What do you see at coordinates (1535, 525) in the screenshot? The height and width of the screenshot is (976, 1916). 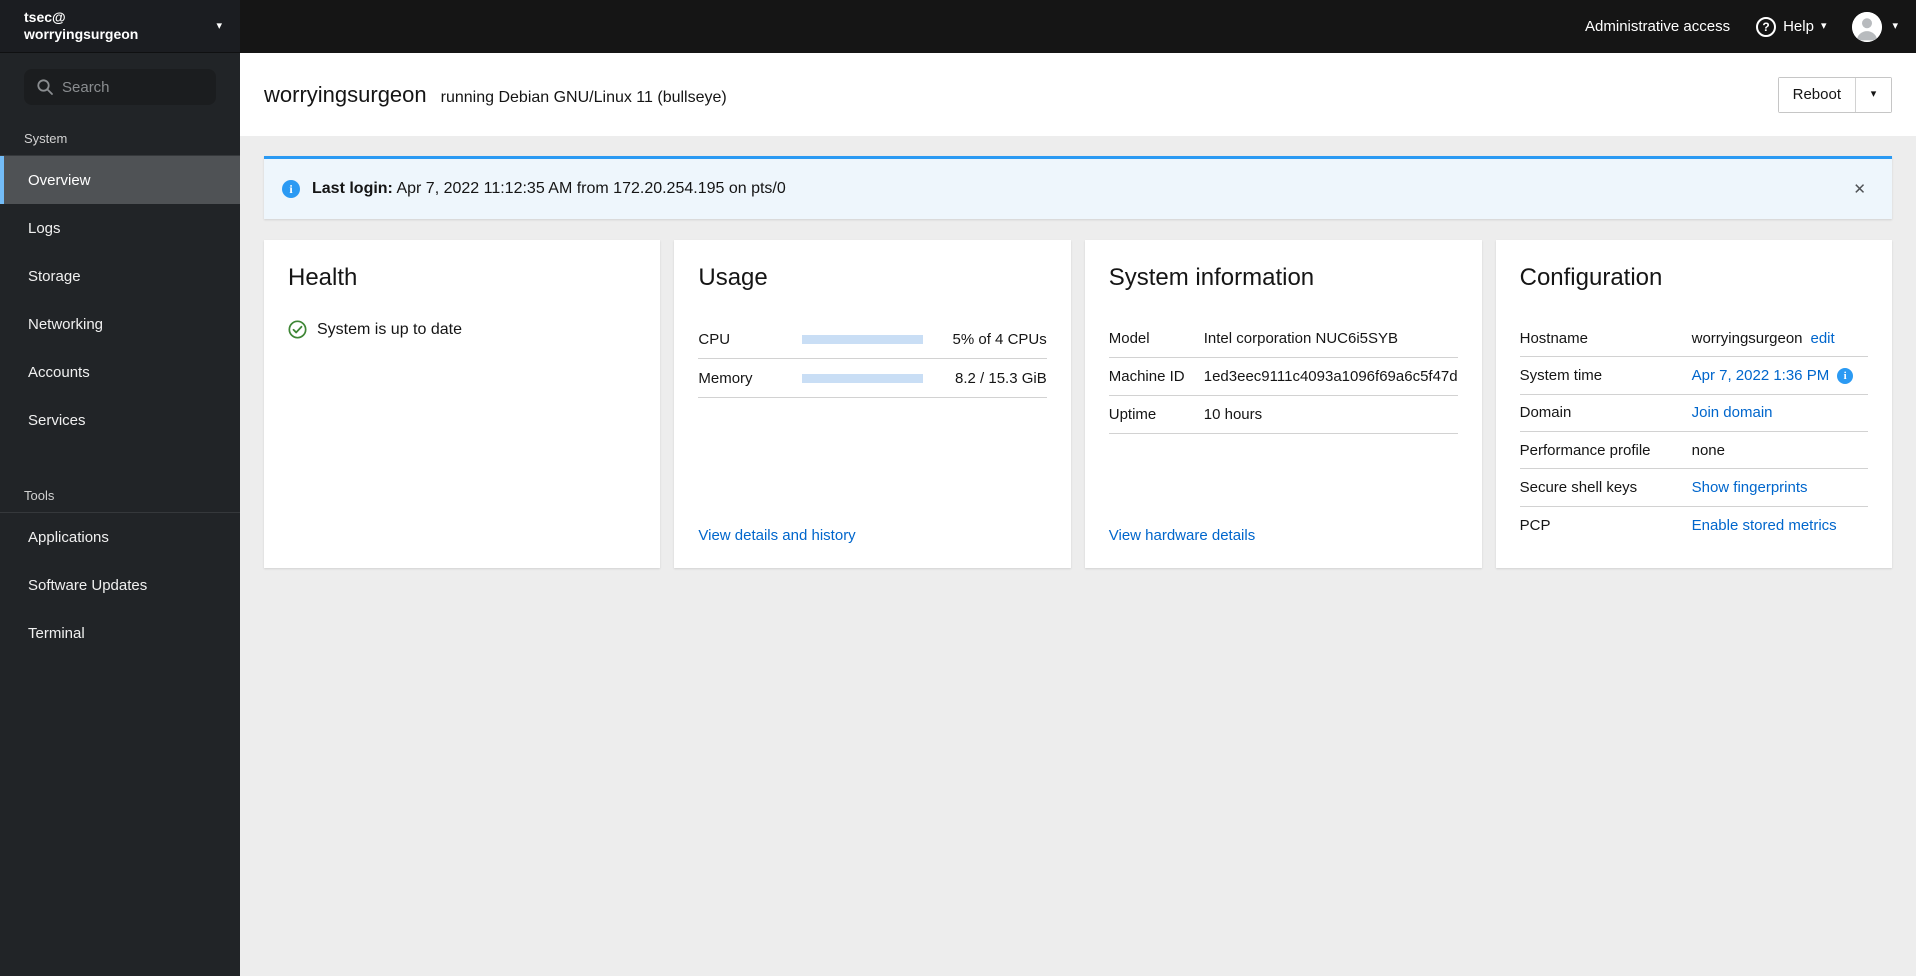 I see `pcp-label: PCP` at bounding box center [1535, 525].